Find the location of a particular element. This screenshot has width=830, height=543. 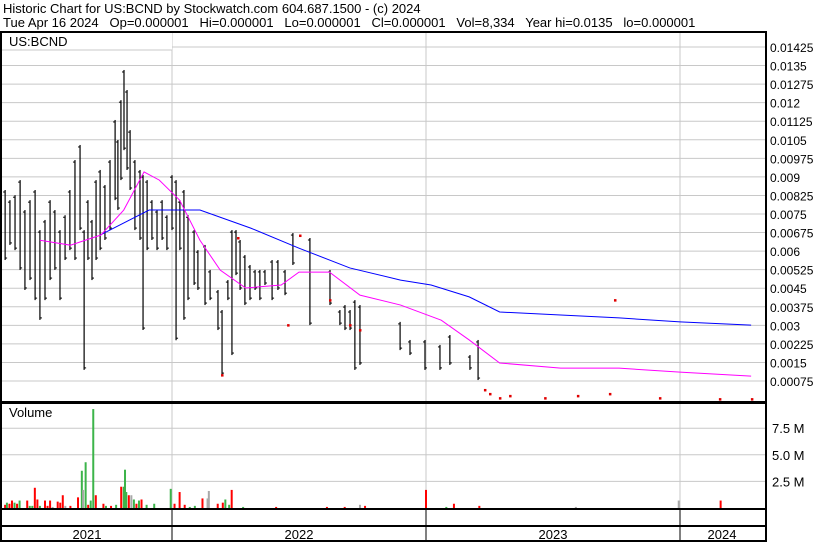

price-tick-label: 0.01125 is located at coordinates (791, 122).